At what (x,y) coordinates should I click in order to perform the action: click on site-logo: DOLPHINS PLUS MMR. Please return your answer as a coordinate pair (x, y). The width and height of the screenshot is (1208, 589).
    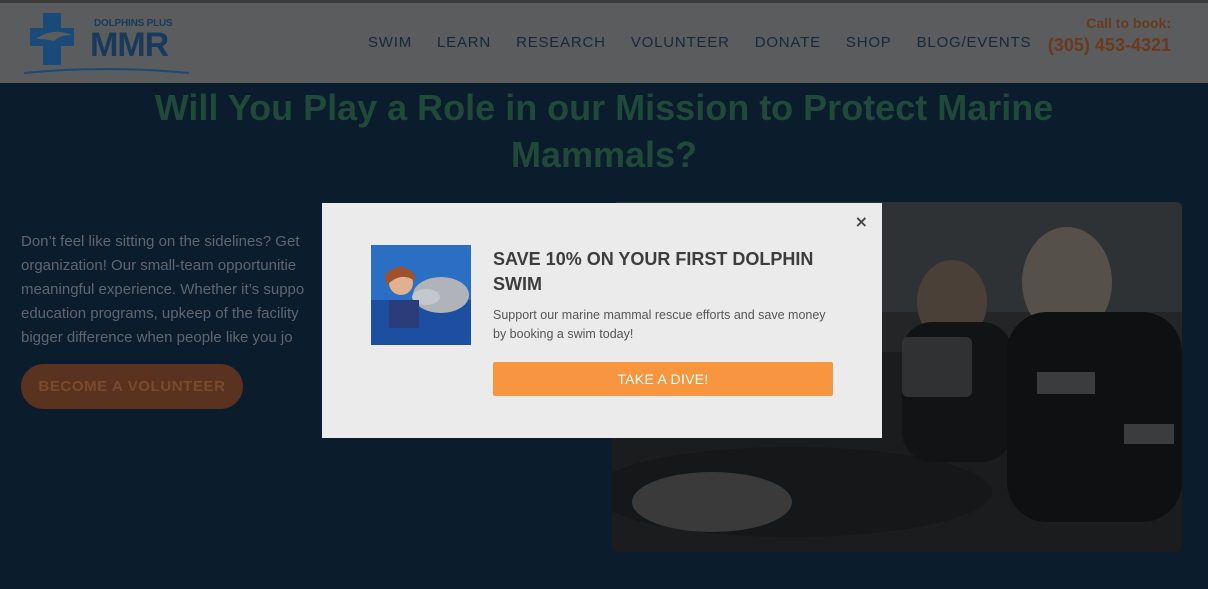
    Looking at the image, I should click on (109, 44).